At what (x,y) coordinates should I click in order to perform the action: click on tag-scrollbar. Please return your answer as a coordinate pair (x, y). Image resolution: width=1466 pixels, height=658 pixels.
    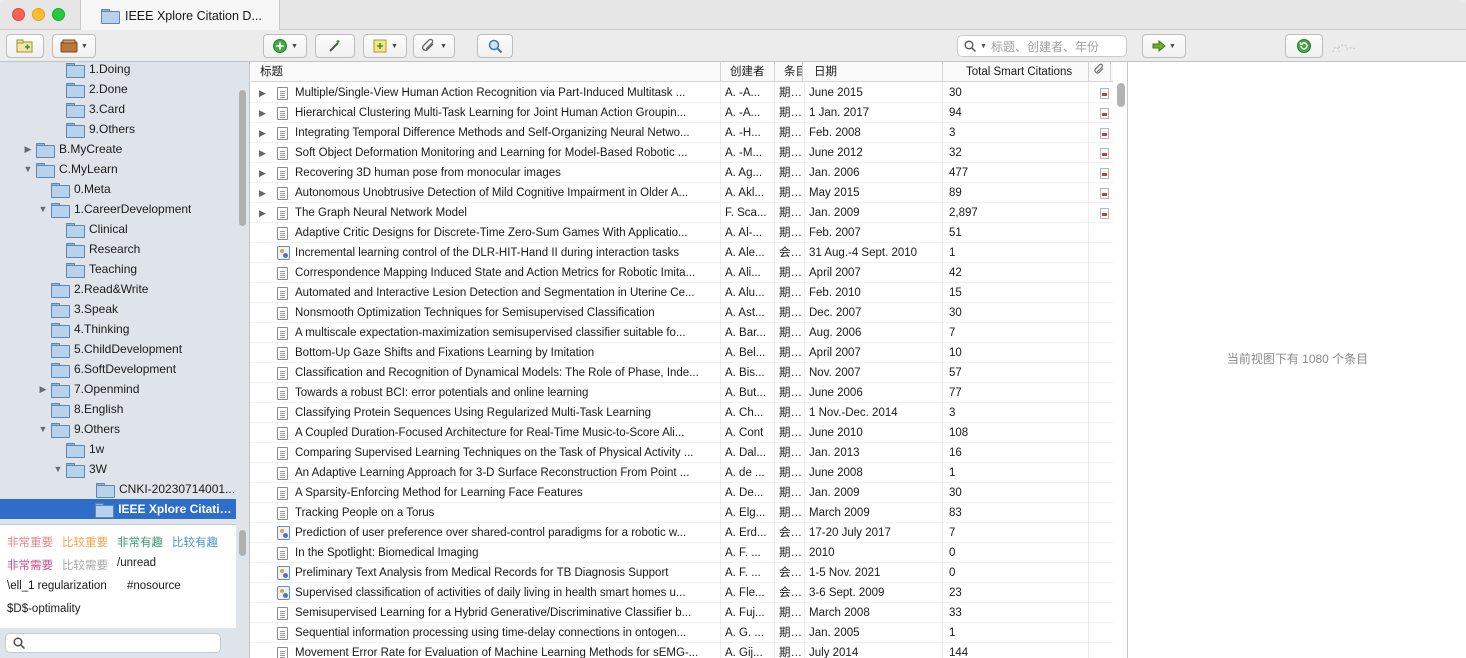
    Looking at the image, I should click on (242, 543).